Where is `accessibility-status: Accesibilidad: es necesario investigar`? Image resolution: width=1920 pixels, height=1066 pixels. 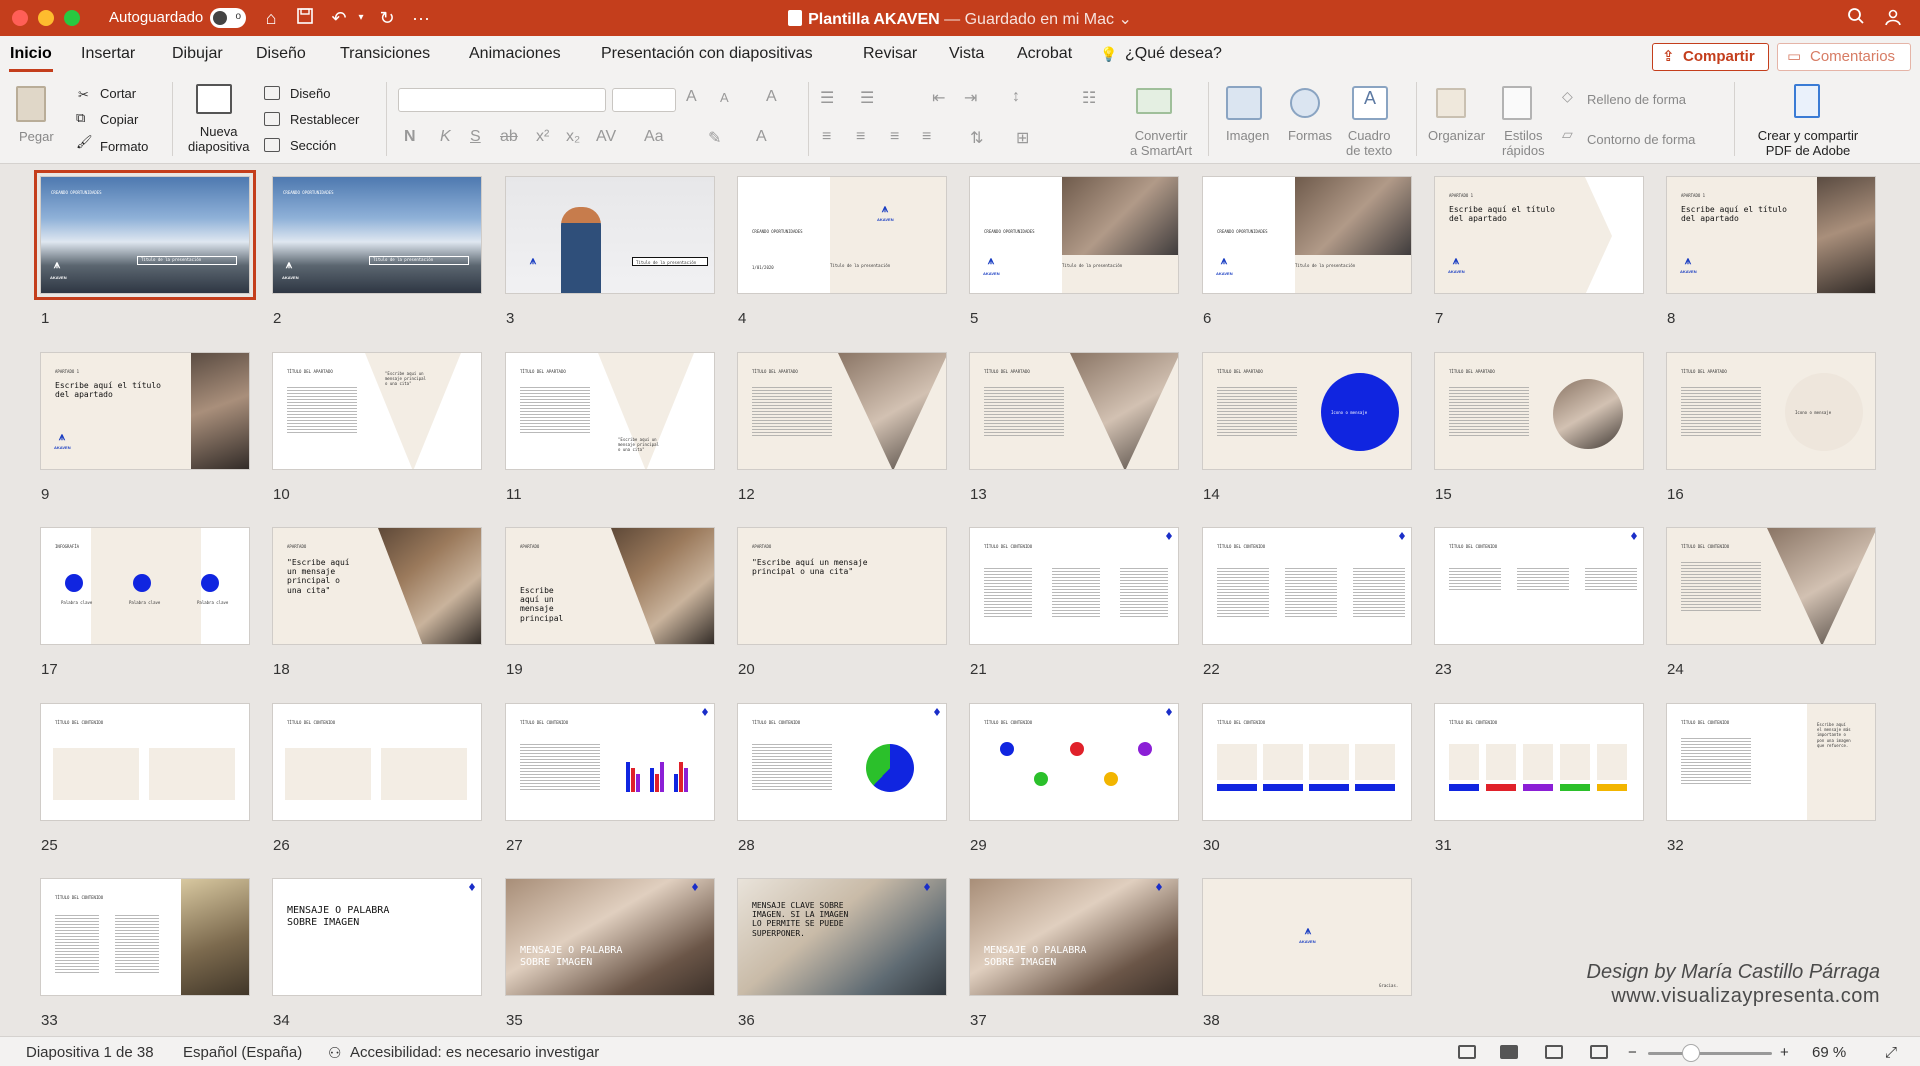
accessibility-status: Accesibilidad: es necesario investigar is located at coordinates (474, 1052).